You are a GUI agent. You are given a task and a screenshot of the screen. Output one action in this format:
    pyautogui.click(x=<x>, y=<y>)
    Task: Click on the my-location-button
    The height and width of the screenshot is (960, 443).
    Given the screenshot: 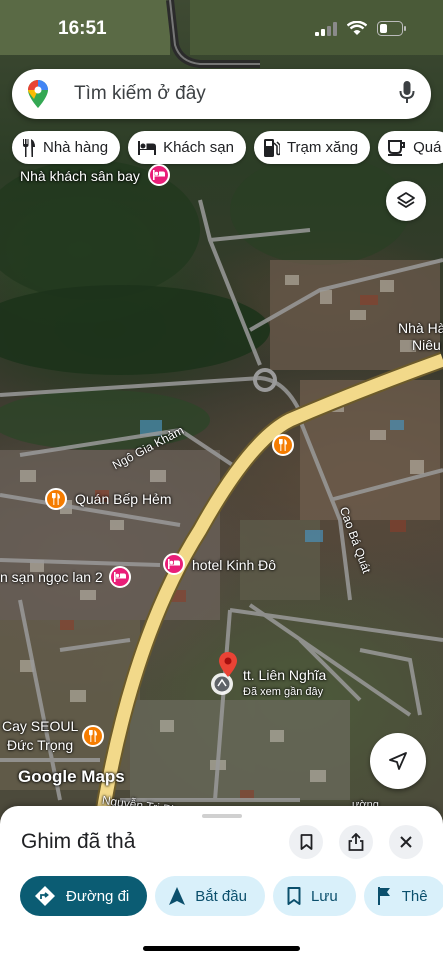 What is the action you would take?
    pyautogui.click(x=398, y=761)
    